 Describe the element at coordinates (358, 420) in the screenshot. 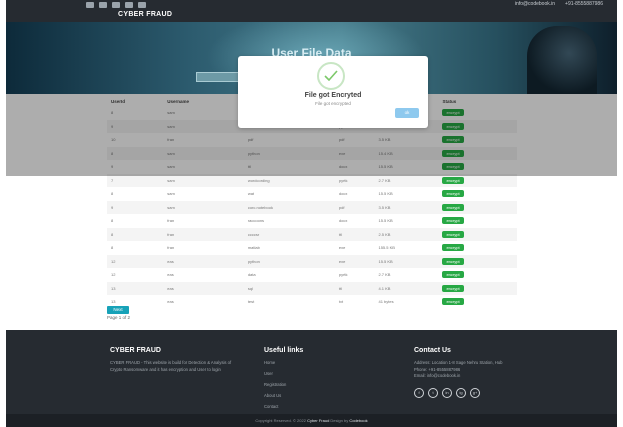

I see `copyright-author: Codebook` at that location.